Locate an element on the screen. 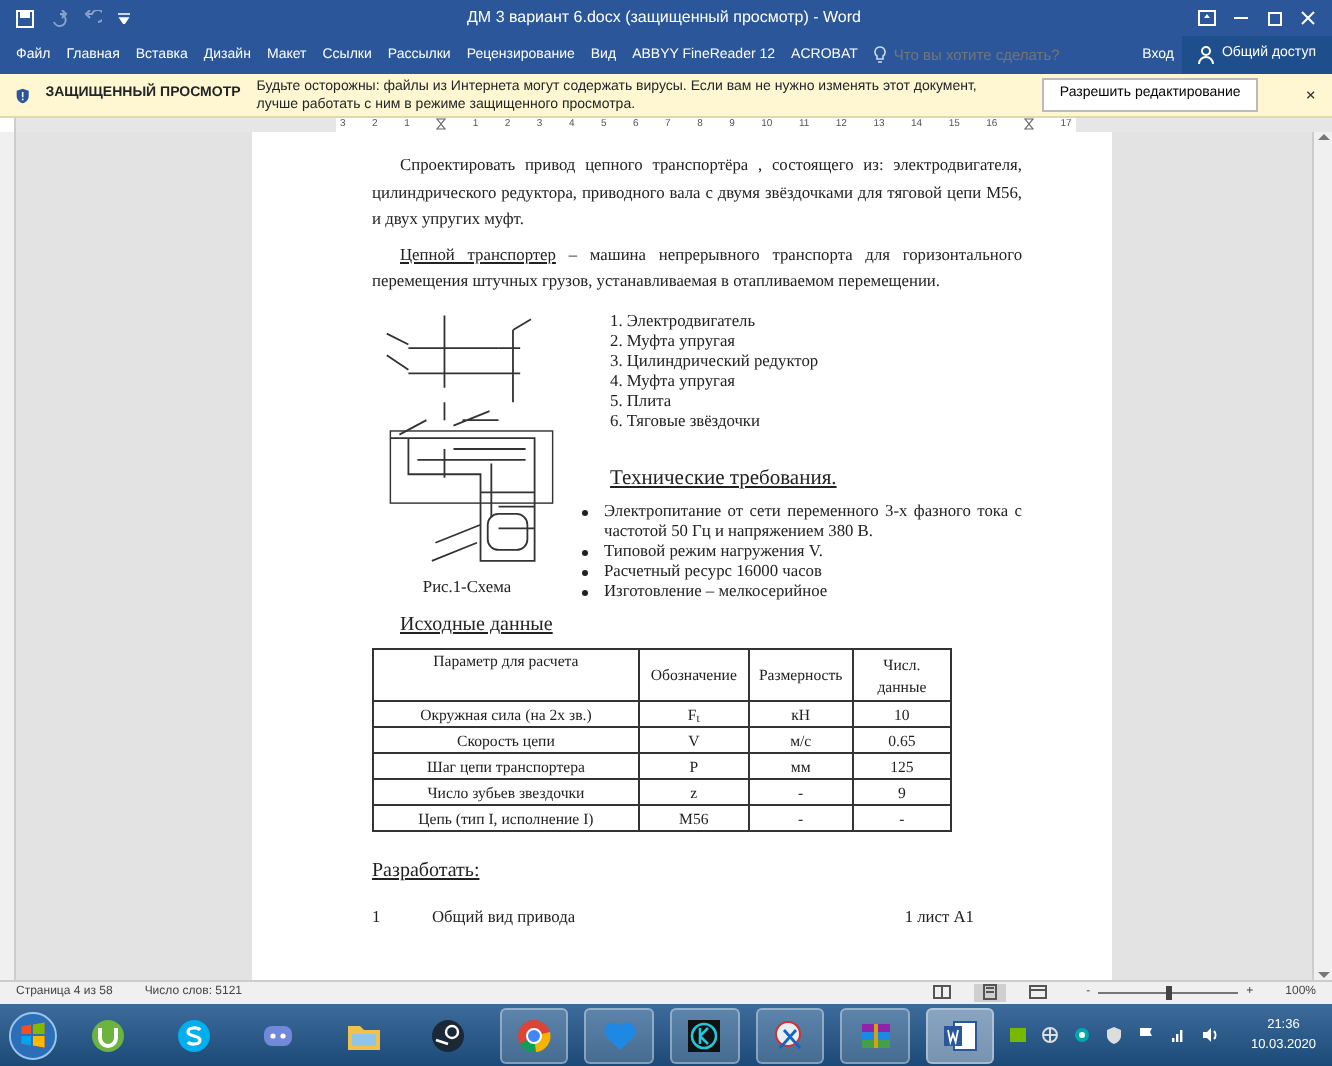  item-number: 1 is located at coordinates (377, 918).